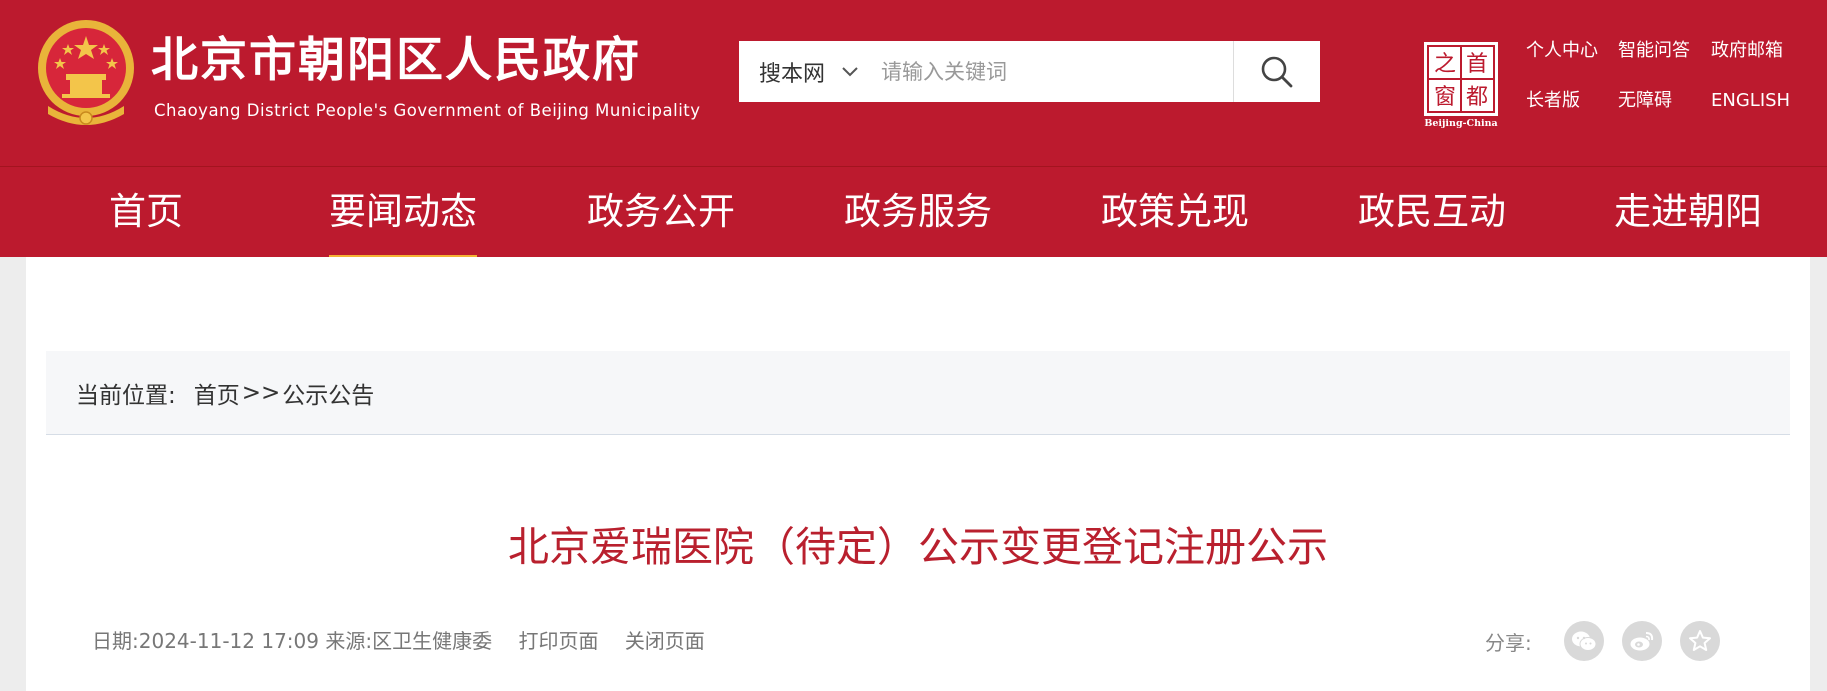 The height and width of the screenshot is (691, 1827). What do you see at coordinates (328, 393) in the screenshot?
I see `breadcrumb-current-link: 公示公告` at bounding box center [328, 393].